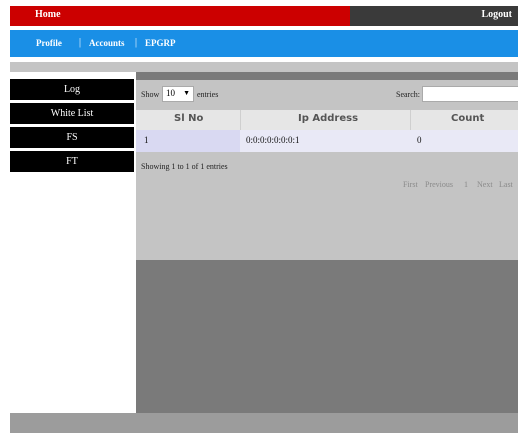 Image resolution: width=518 pixels, height=433 pixels. Describe the element at coordinates (72, 89) in the screenshot. I see `sidebar-item-log: Log` at that location.